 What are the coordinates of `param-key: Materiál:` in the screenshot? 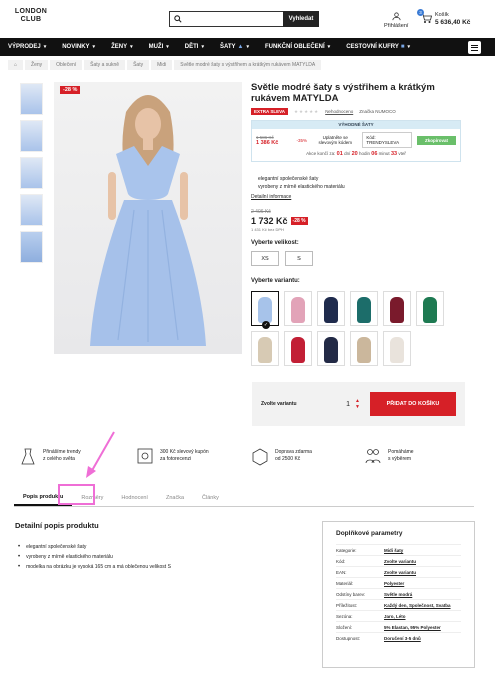 It's located at (345, 583).